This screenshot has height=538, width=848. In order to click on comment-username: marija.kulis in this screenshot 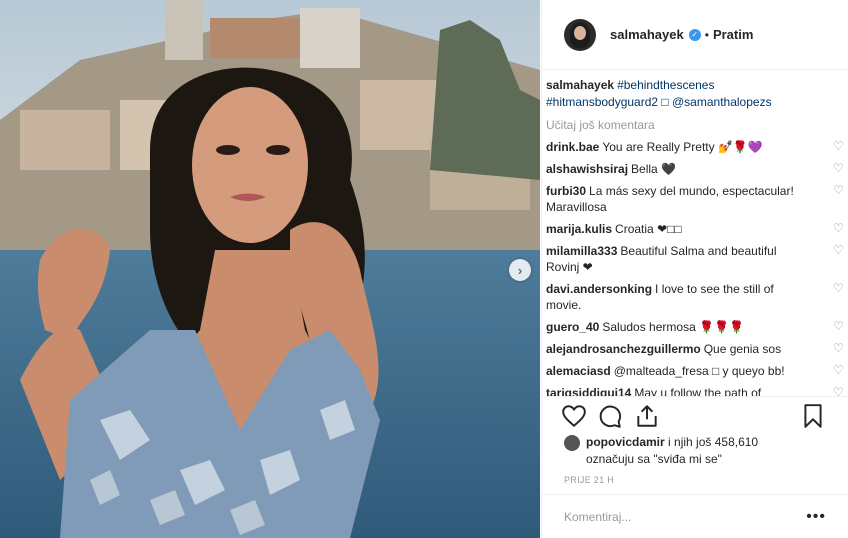, I will do `click(579, 229)`.